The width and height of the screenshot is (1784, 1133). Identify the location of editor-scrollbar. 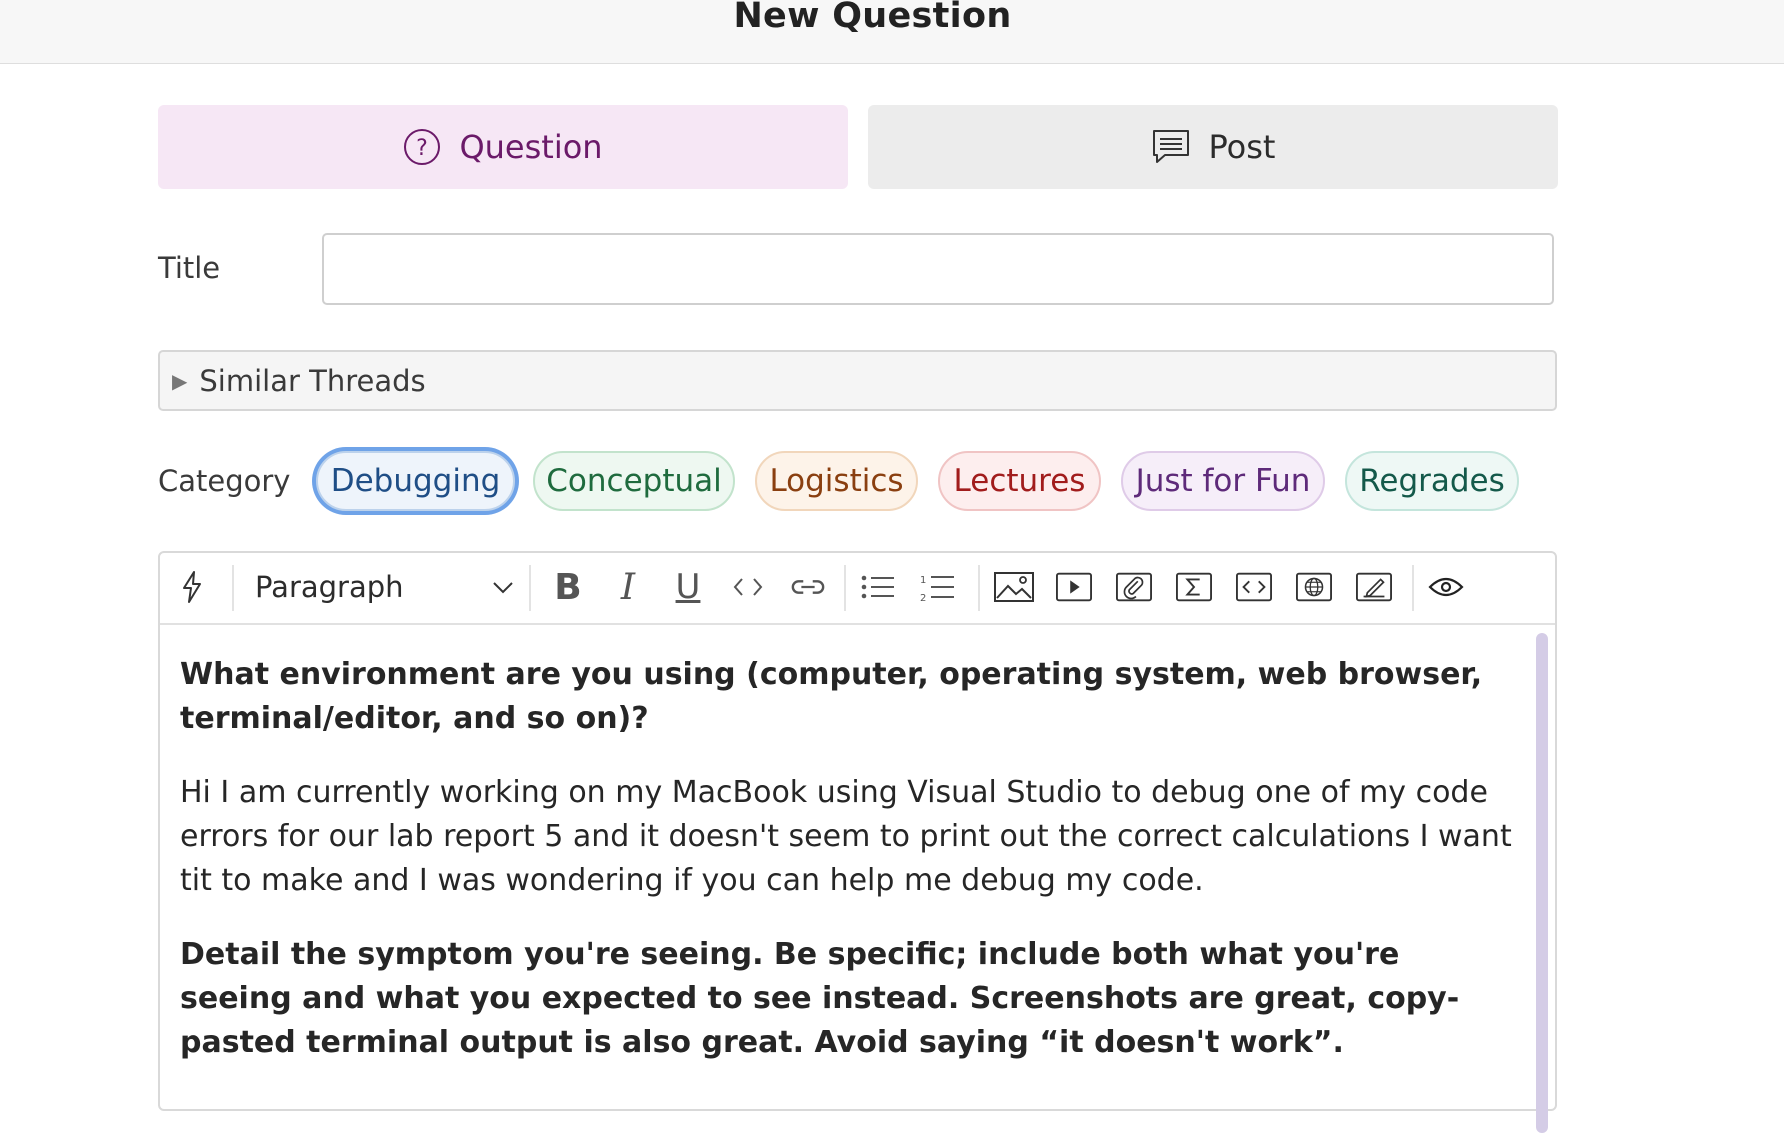
(1542, 883).